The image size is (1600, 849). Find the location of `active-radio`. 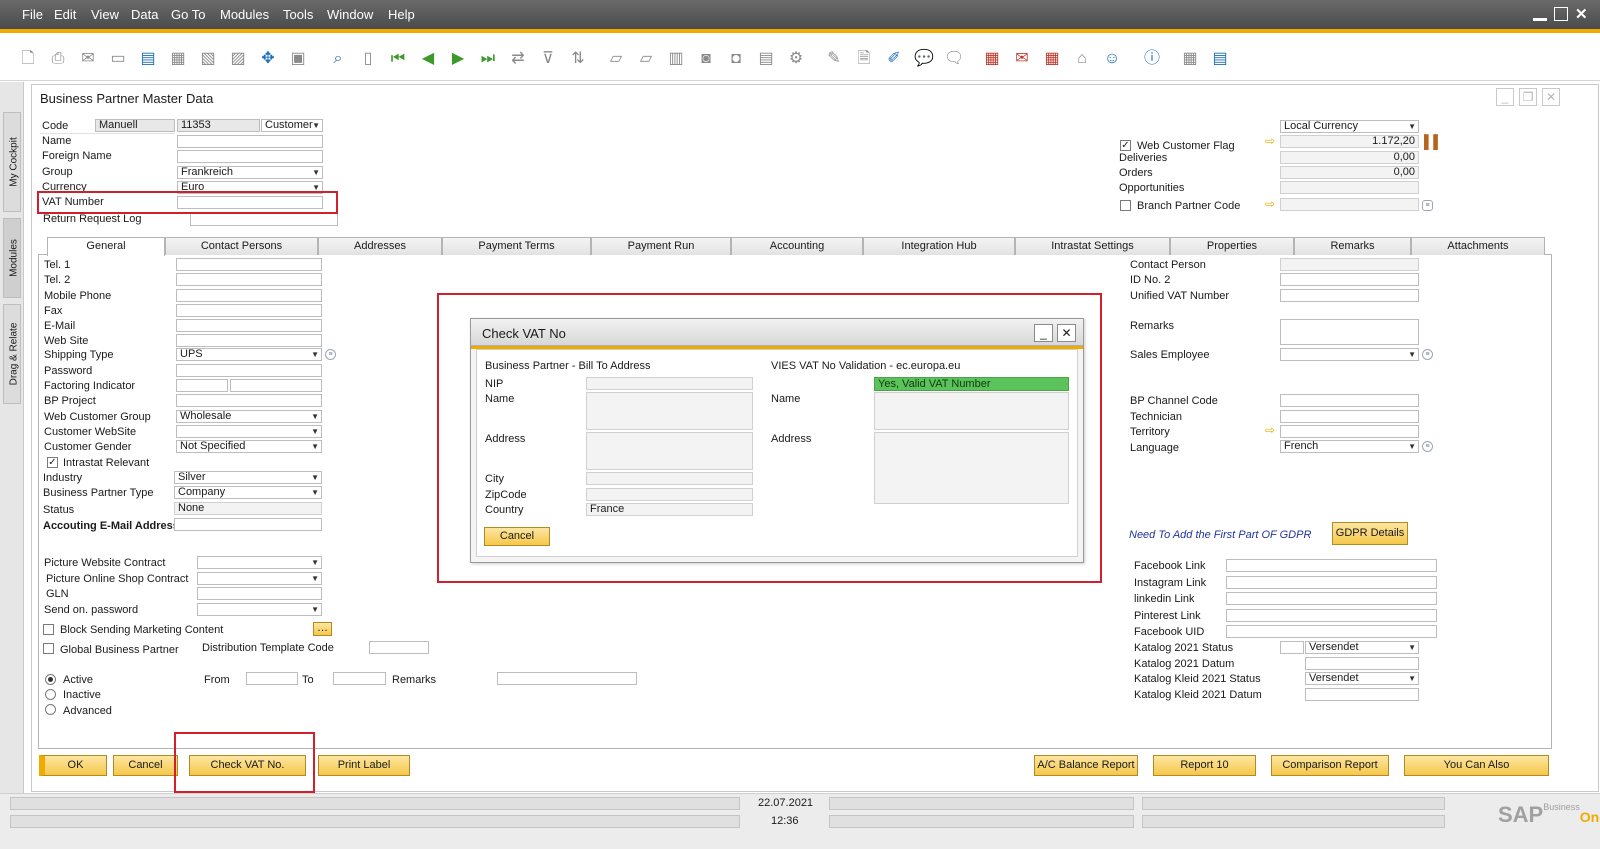

active-radio is located at coordinates (50, 679).